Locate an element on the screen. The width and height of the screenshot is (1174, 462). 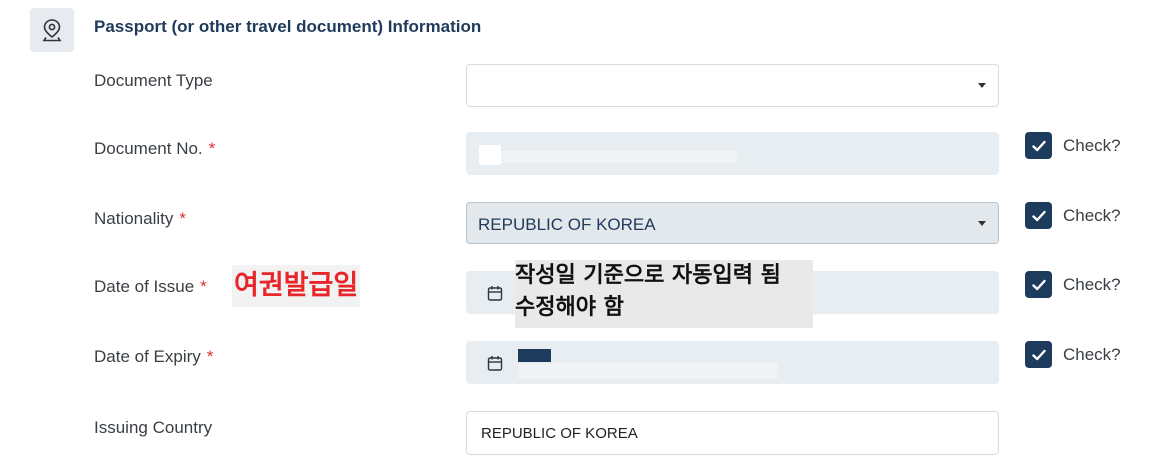
date-of-expiry-label-text: Date of Expiry is located at coordinates (147, 356).